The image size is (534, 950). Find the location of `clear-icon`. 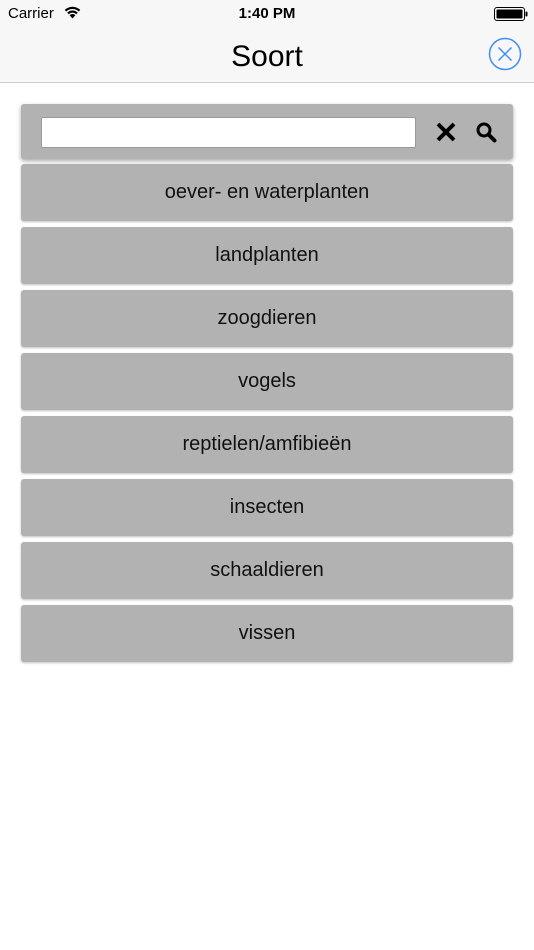

clear-icon is located at coordinates (446, 132).